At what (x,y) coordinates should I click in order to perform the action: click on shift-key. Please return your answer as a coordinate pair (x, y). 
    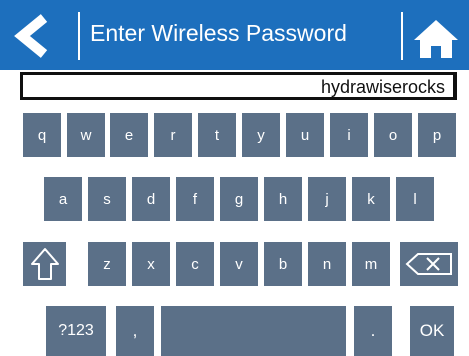
    Looking at the image, I should click on (44, 264).